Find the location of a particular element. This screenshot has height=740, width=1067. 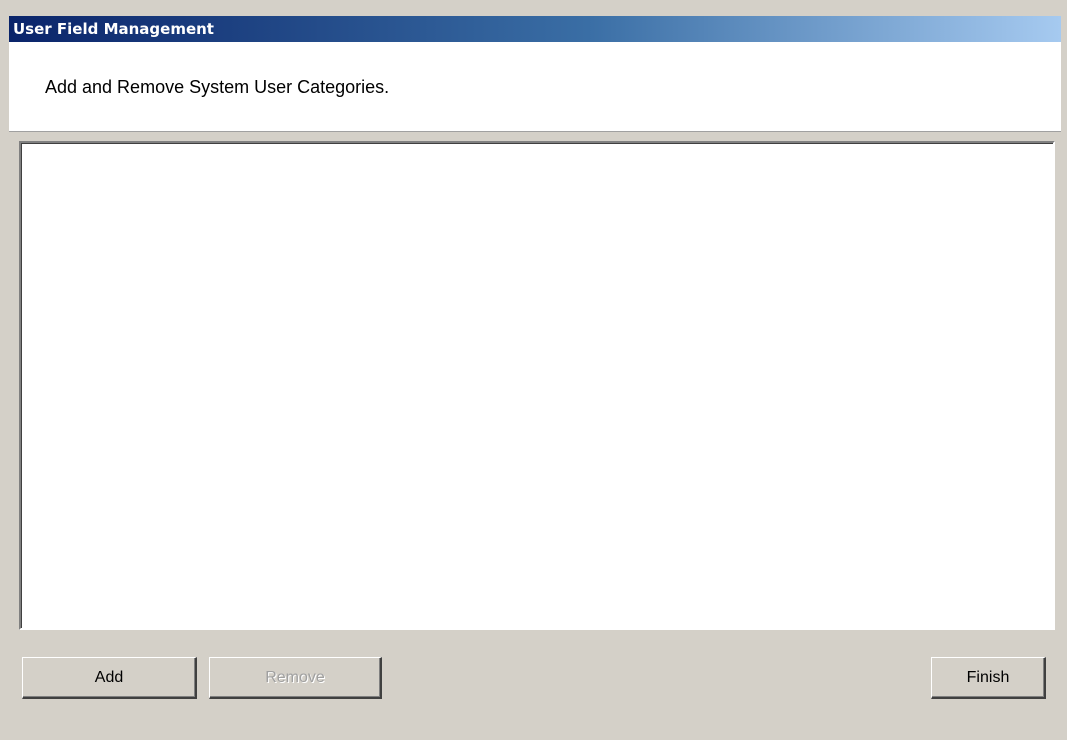

header-description: Add and Remove System User Categories. is located at coordinates (217, 87).